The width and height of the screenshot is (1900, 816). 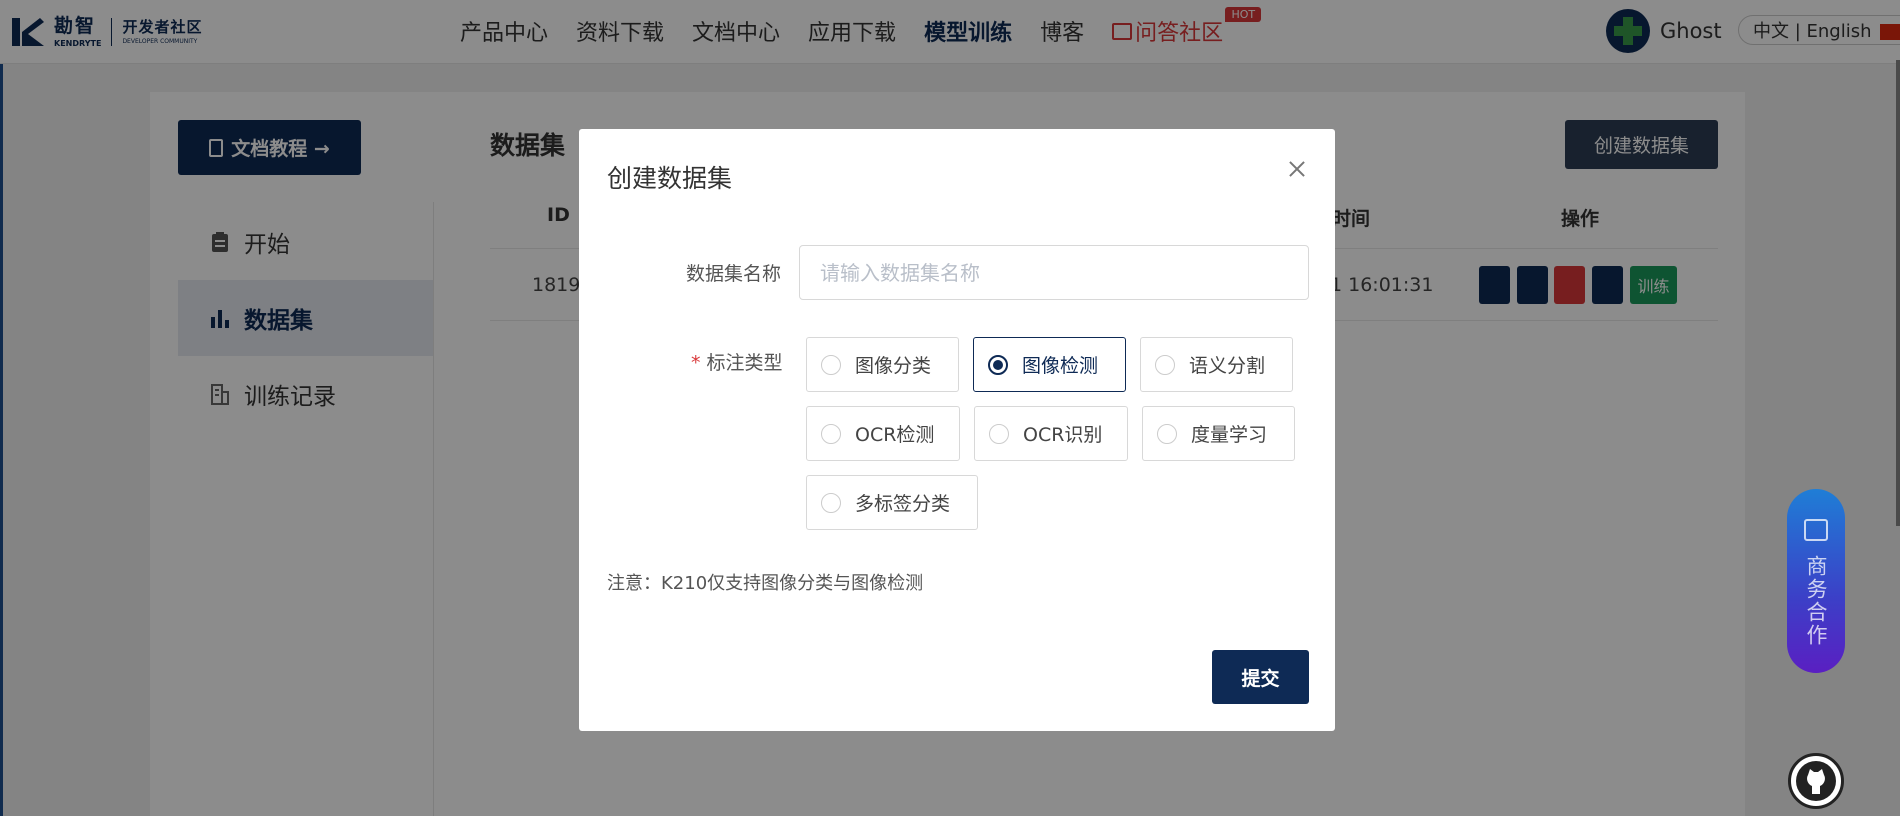 I want to click on required-mark: *, so click(x=696, y=363).